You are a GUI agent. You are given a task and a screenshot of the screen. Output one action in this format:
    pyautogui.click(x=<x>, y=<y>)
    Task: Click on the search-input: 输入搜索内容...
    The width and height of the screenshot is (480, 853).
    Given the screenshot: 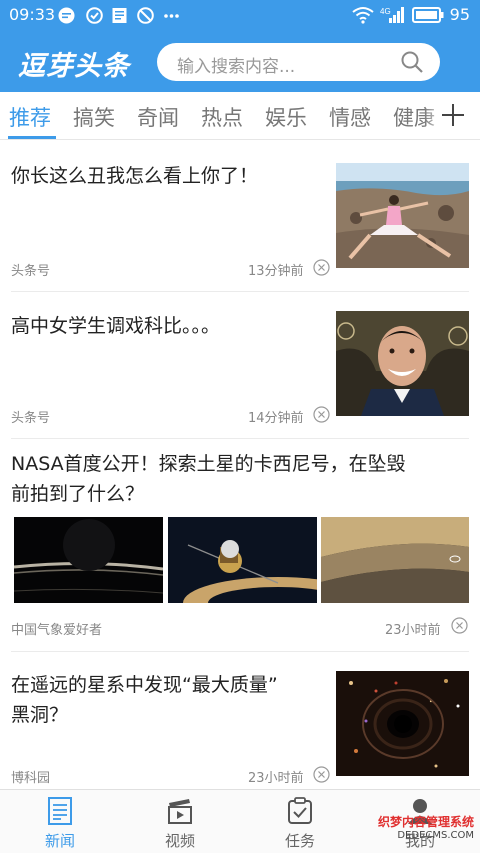 What is the action you would take?
    pyautogui.click(x=298, y=62)
    